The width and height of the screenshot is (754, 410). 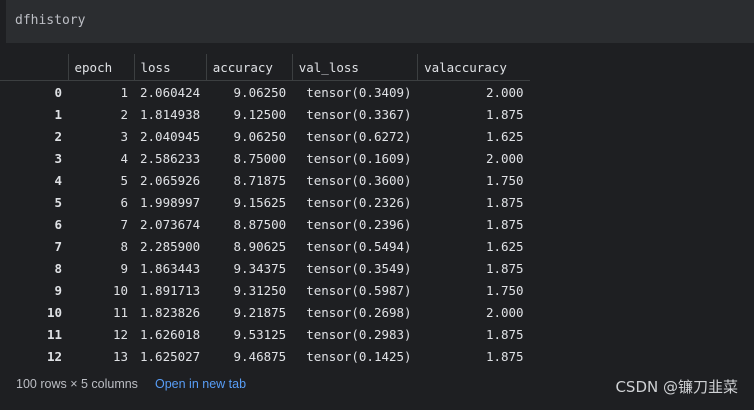 I want to click on column-header-val-loss: val_loss, so click(x=354, y=67).